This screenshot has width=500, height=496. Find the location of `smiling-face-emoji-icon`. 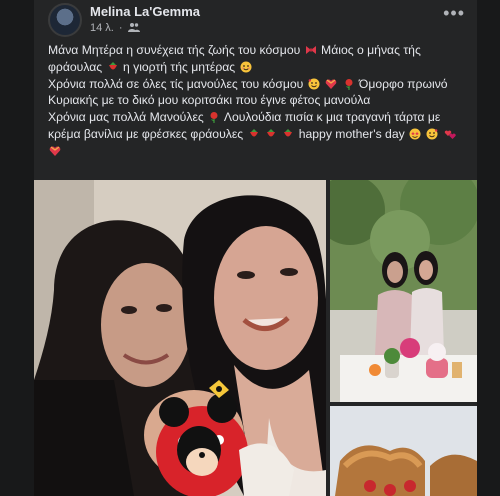

smiling-face-emoji-icon is located at coordinates (246, 67).